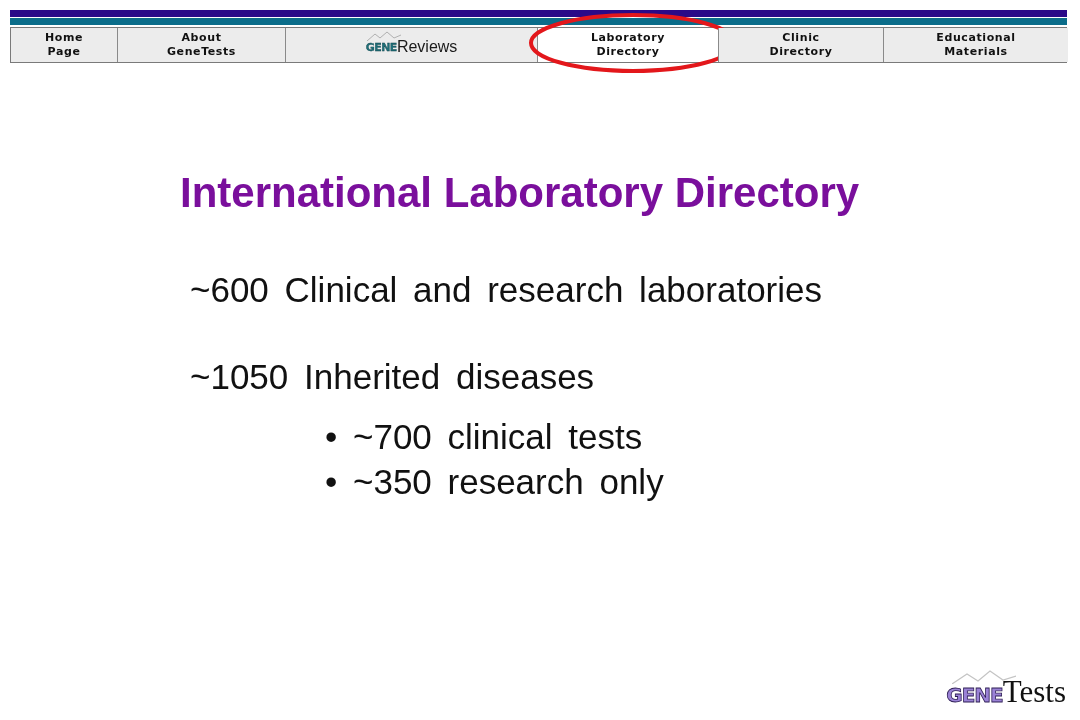  Describe the element at coordinates (392, 377) in the screenshot. I see `statistic-text: ~1050 Inherited diseases` at that location.